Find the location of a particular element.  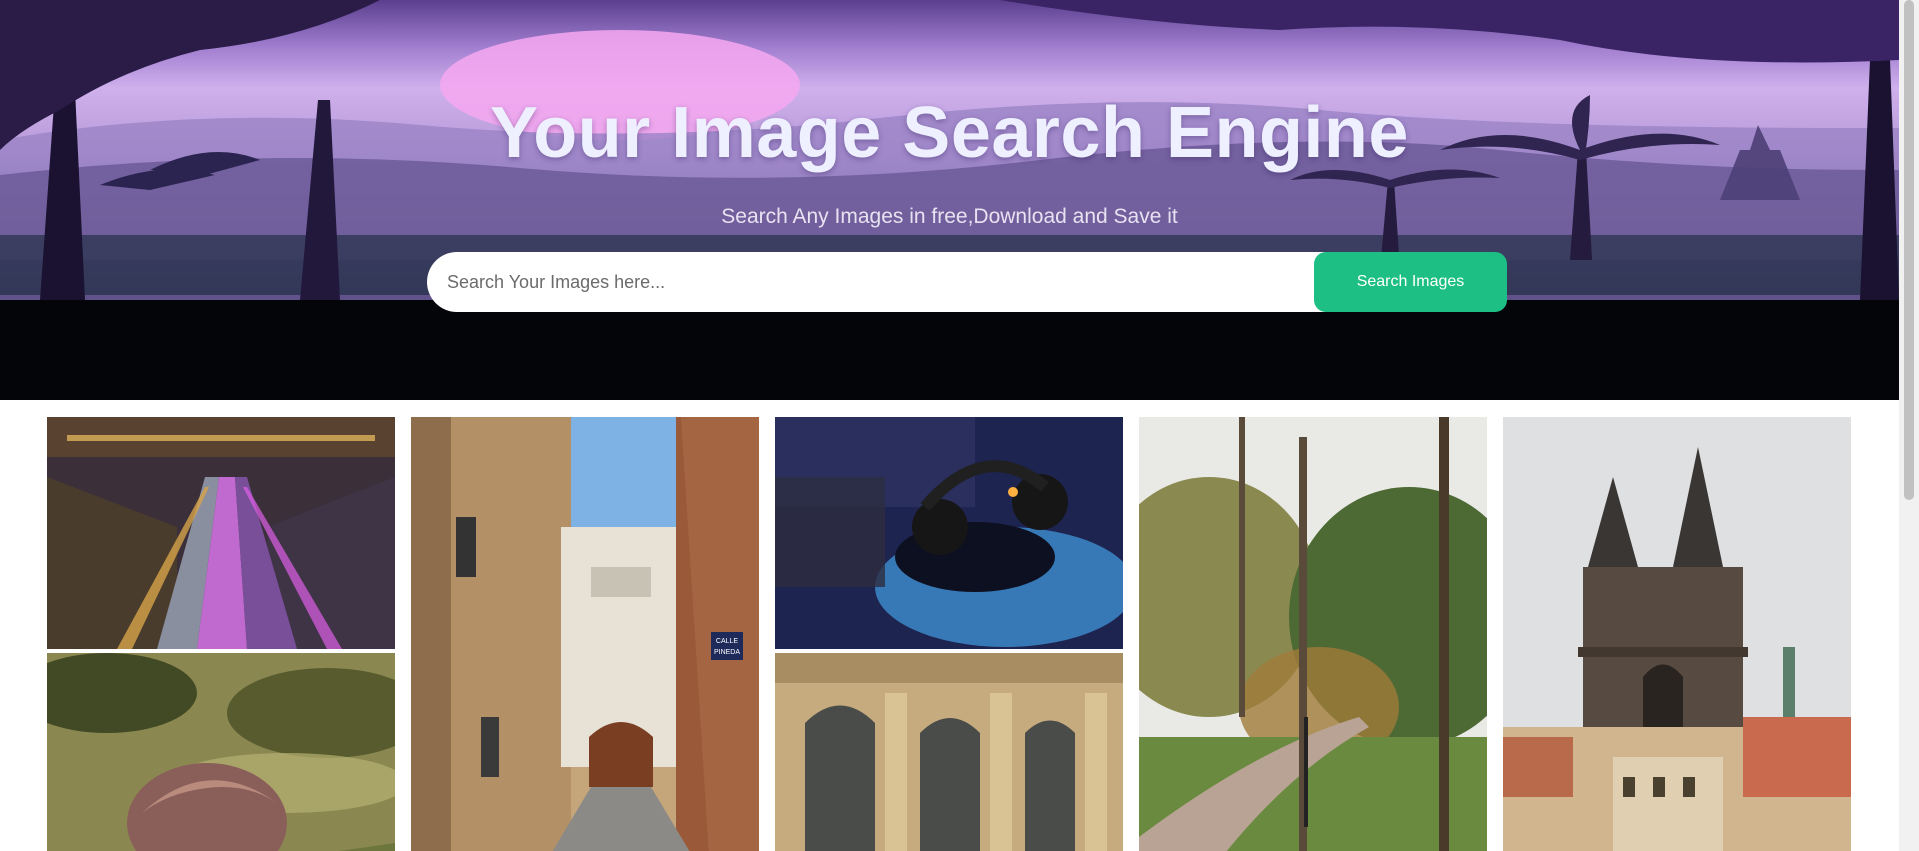

dj-headphones-photo is located at coordinates (949, 533).